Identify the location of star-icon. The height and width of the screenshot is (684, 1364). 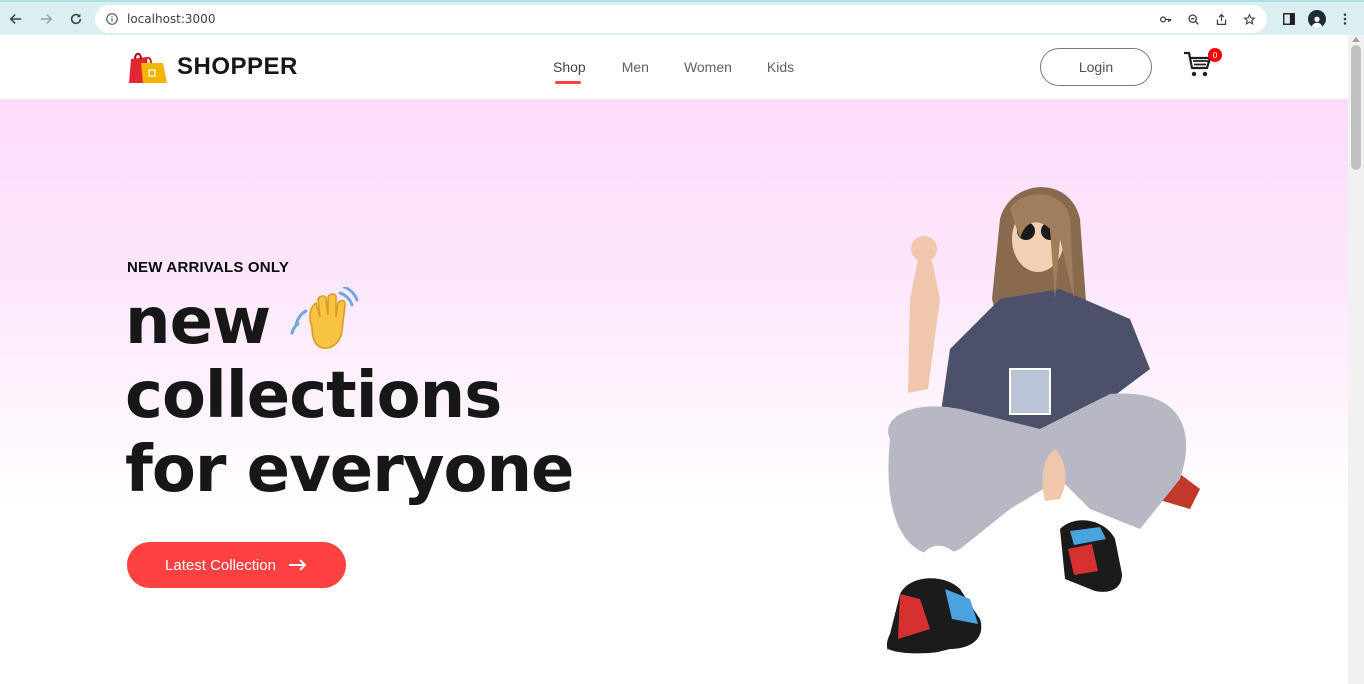
(1249, 19).